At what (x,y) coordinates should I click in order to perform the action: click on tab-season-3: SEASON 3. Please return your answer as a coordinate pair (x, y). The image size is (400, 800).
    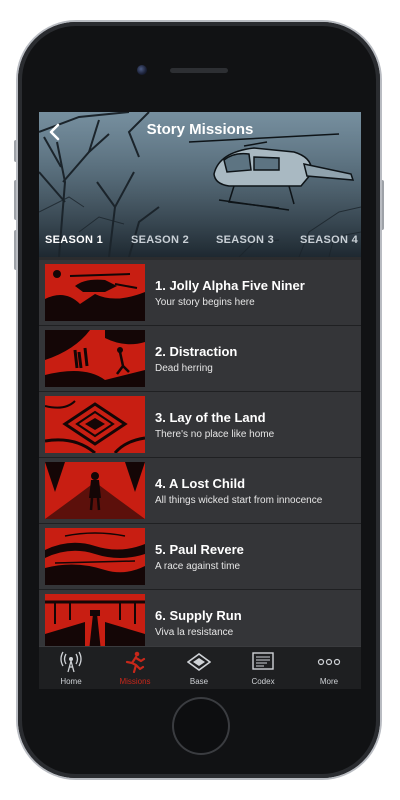
    Looking at the image, I should click on (245, 240).